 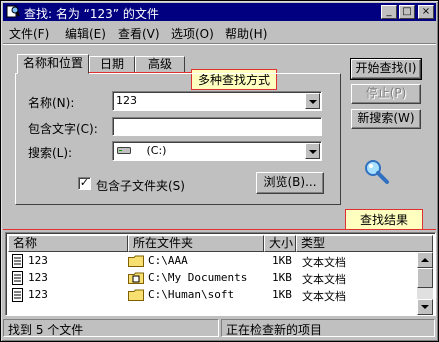 I want to click on column-header-type: 类型, so click(x=364, y=243).